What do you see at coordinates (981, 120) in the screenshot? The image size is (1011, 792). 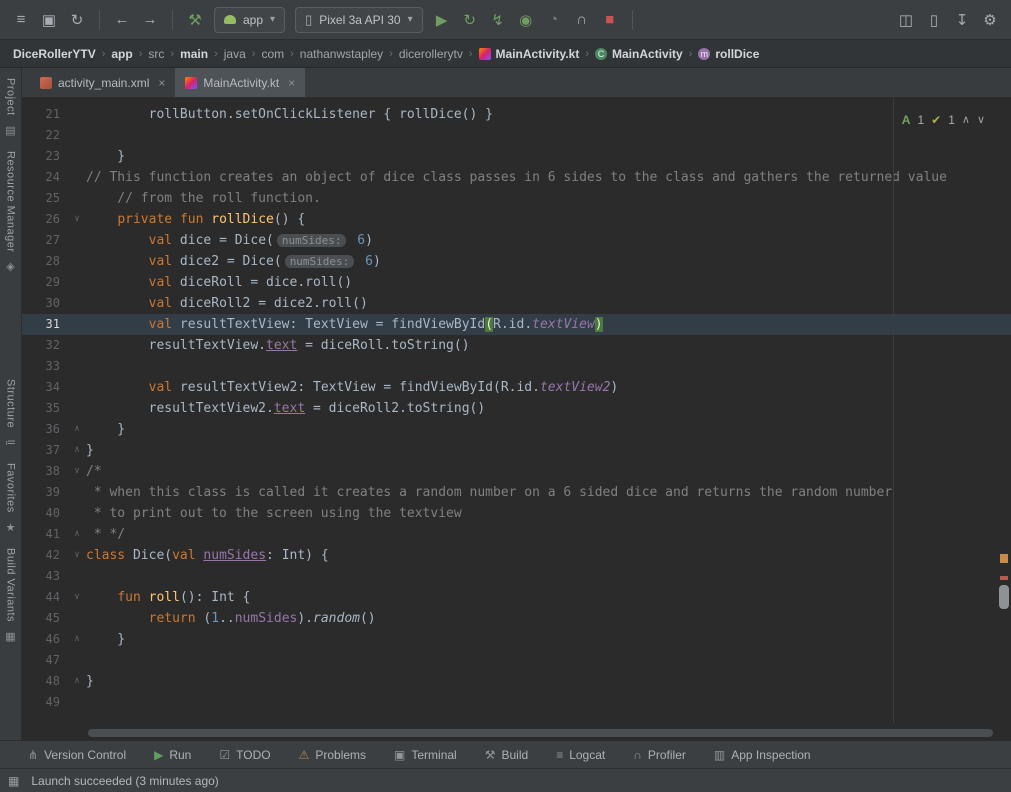 I see `next-issue-icon: ∨` at bounding box center [981, 120].